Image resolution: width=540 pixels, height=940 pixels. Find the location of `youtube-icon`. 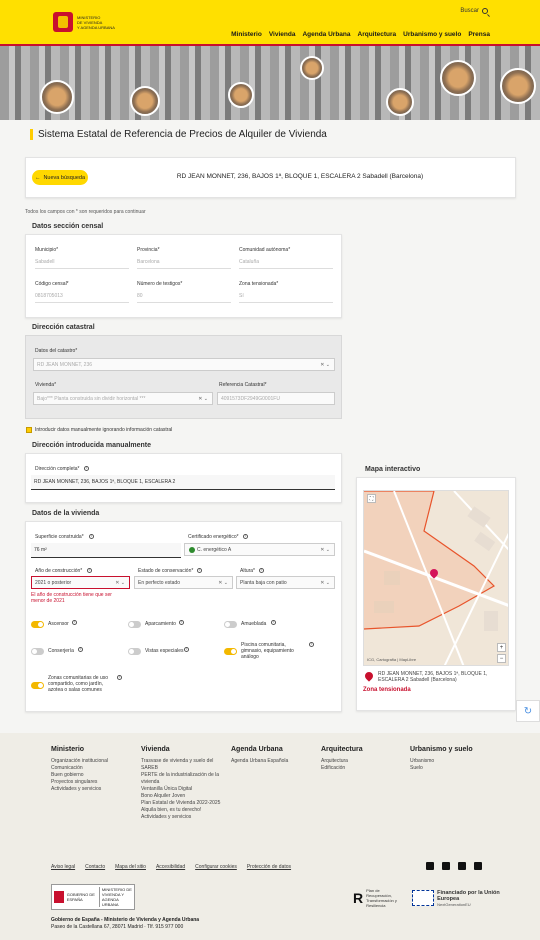

youtube-icon is located at coordinates (446, 866).